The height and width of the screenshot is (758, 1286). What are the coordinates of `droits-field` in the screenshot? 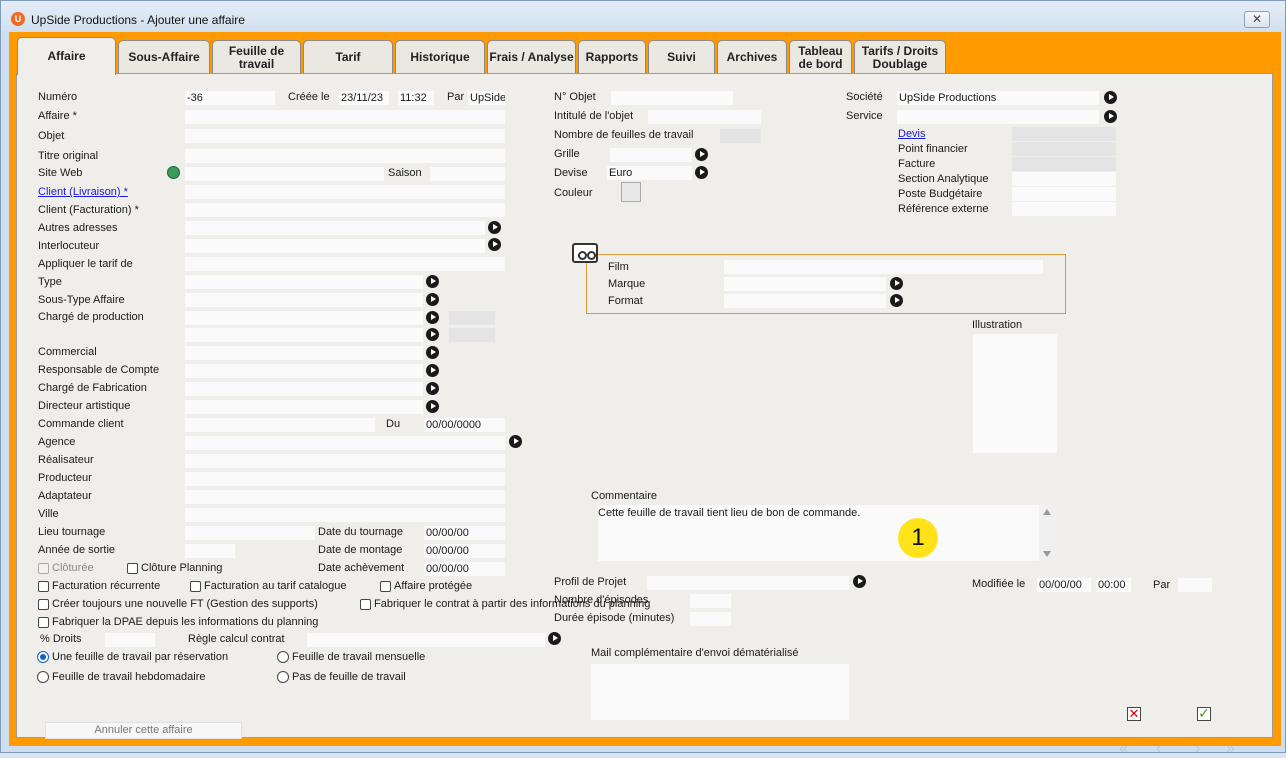 It's located at (130, 640).